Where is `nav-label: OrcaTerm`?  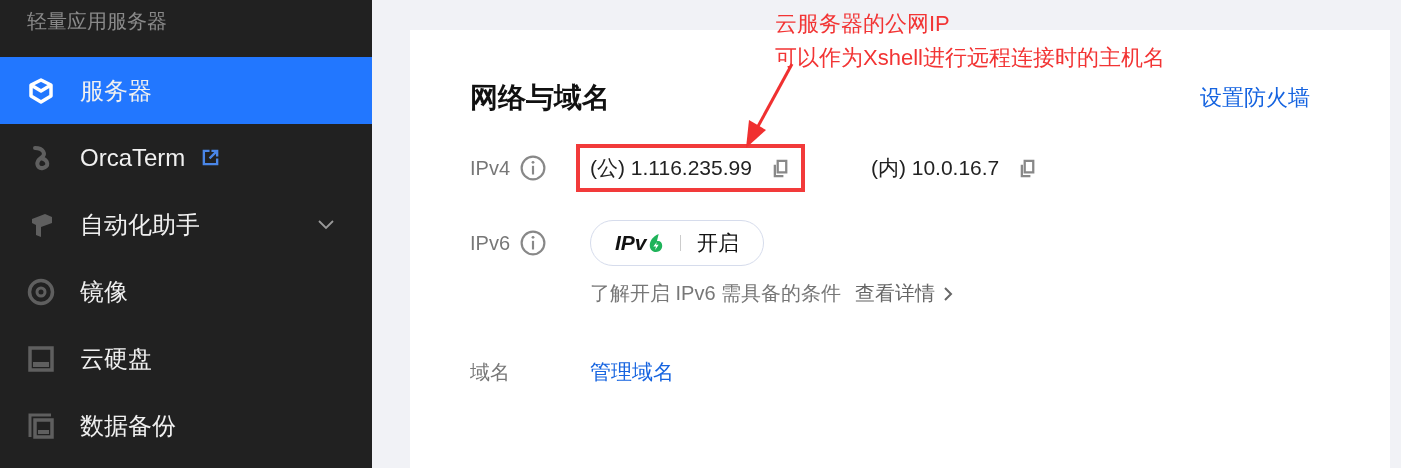
nav-label: OrcaTerm is located at coordinates (133, 157).